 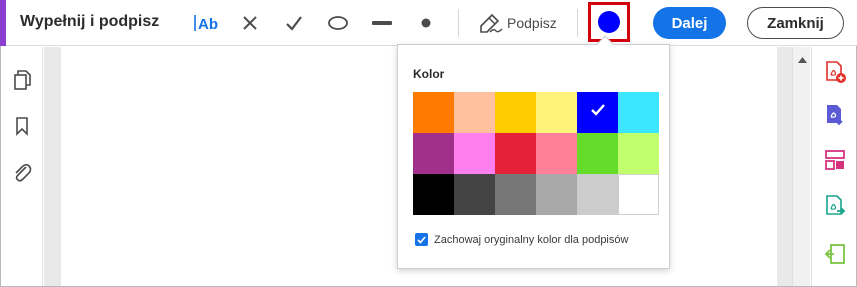 I want to click on selected-check-icon, so click(x=598, y=112).